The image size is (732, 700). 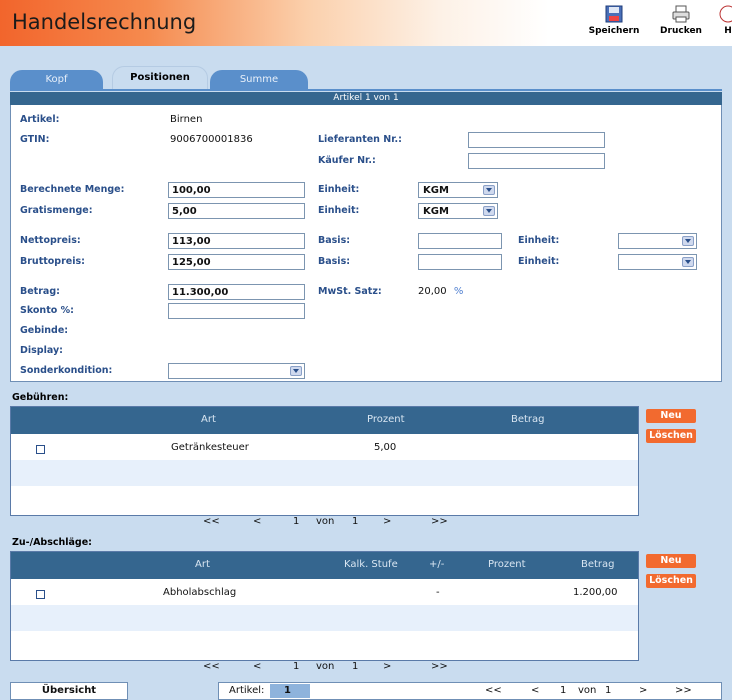 I want to click on tab-summe: Summe, so click(x=259, y=80).